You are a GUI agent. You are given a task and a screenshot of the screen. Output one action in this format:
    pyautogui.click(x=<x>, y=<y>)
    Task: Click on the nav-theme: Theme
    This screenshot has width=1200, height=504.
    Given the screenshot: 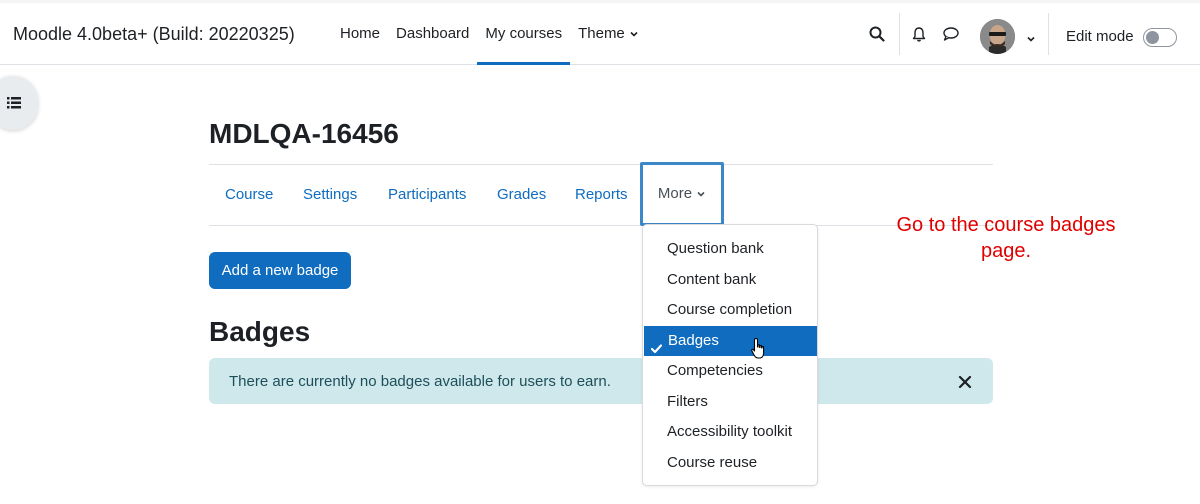 What is the action you would take?
    pyautogui.click(x=608, y=34)
    